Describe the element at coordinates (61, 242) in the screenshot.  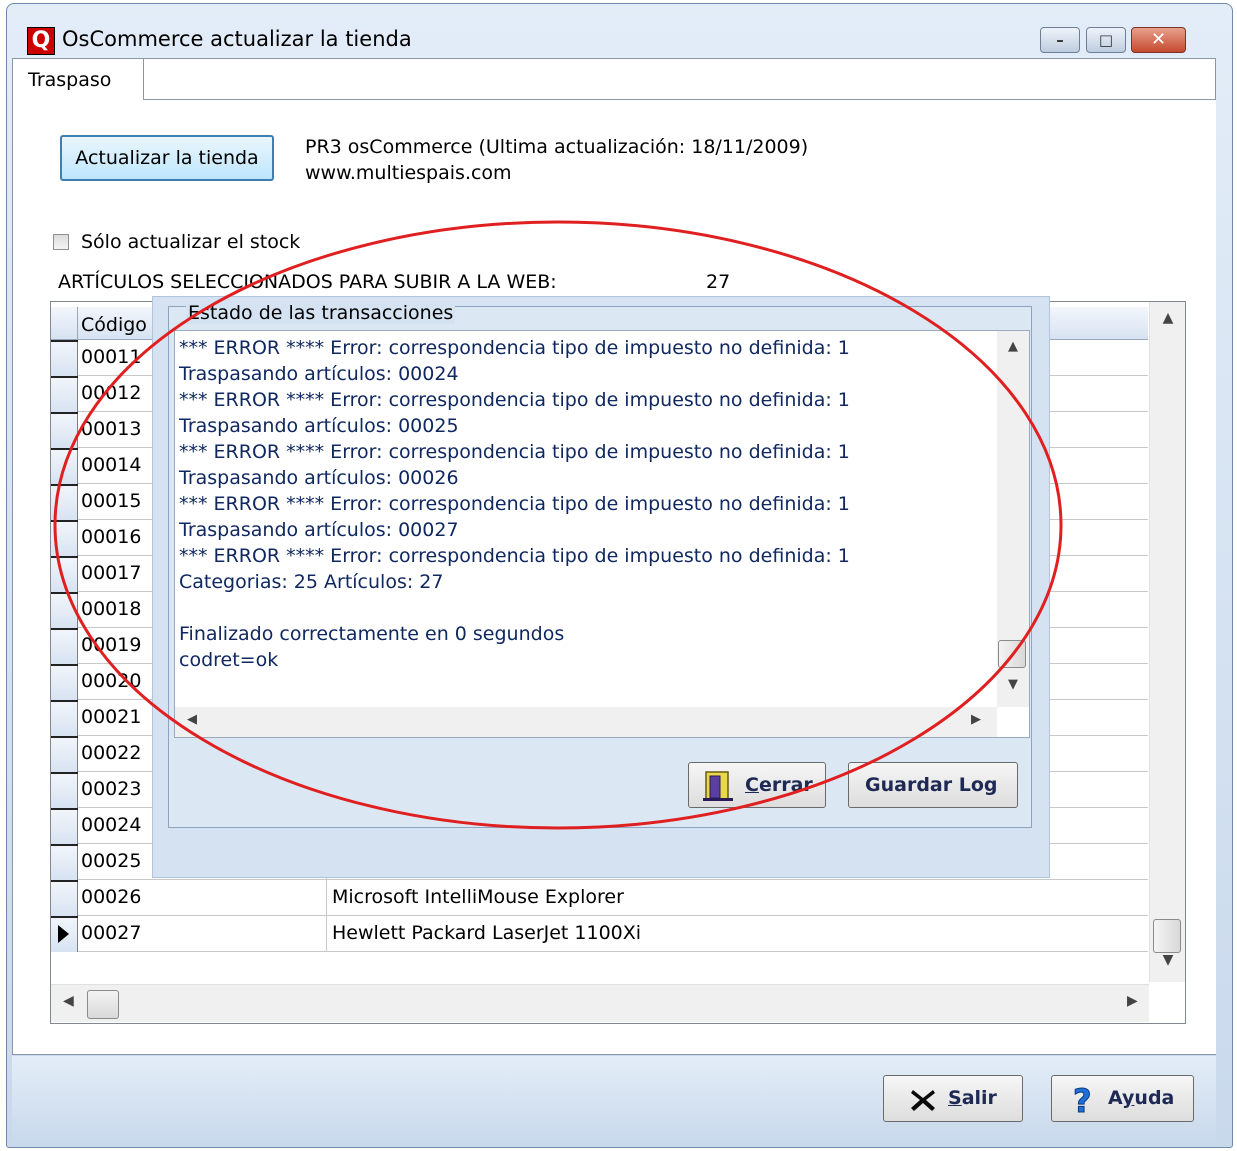
I see `stock-only-checkbox` at that location.